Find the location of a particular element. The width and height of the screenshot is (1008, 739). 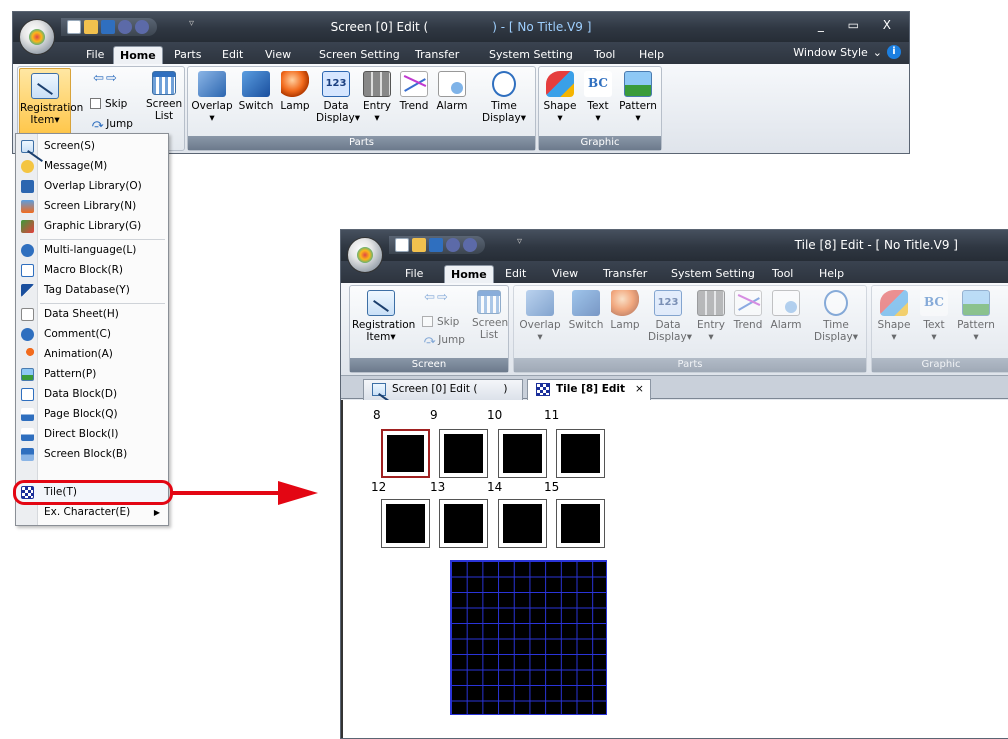

switch-button-2: Switch is located at coordinates (586, 310).